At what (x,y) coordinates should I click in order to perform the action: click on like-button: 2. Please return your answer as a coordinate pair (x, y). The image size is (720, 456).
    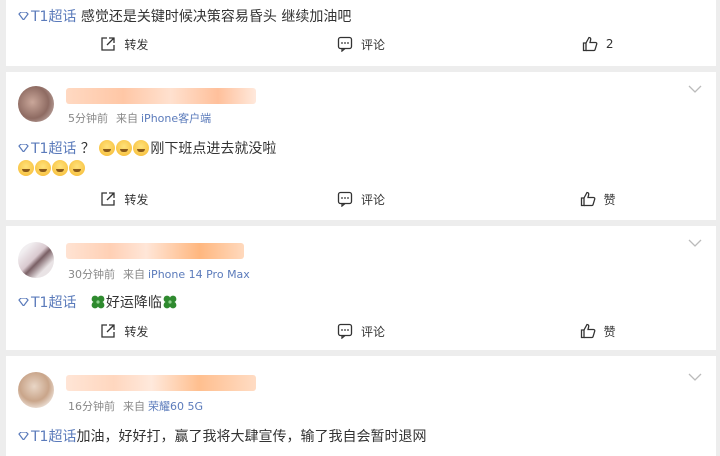
    Looking at the image, I should click on (597, 44).